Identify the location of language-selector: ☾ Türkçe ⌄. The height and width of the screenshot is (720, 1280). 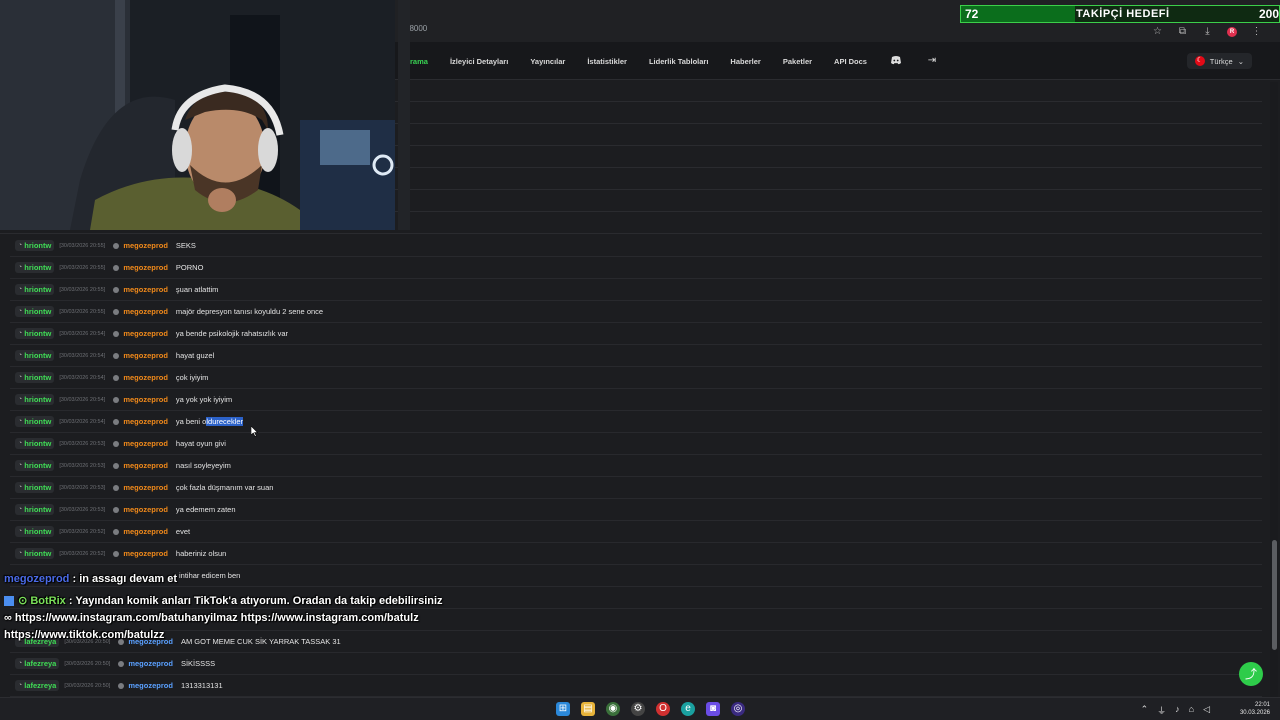
(1219, 61).